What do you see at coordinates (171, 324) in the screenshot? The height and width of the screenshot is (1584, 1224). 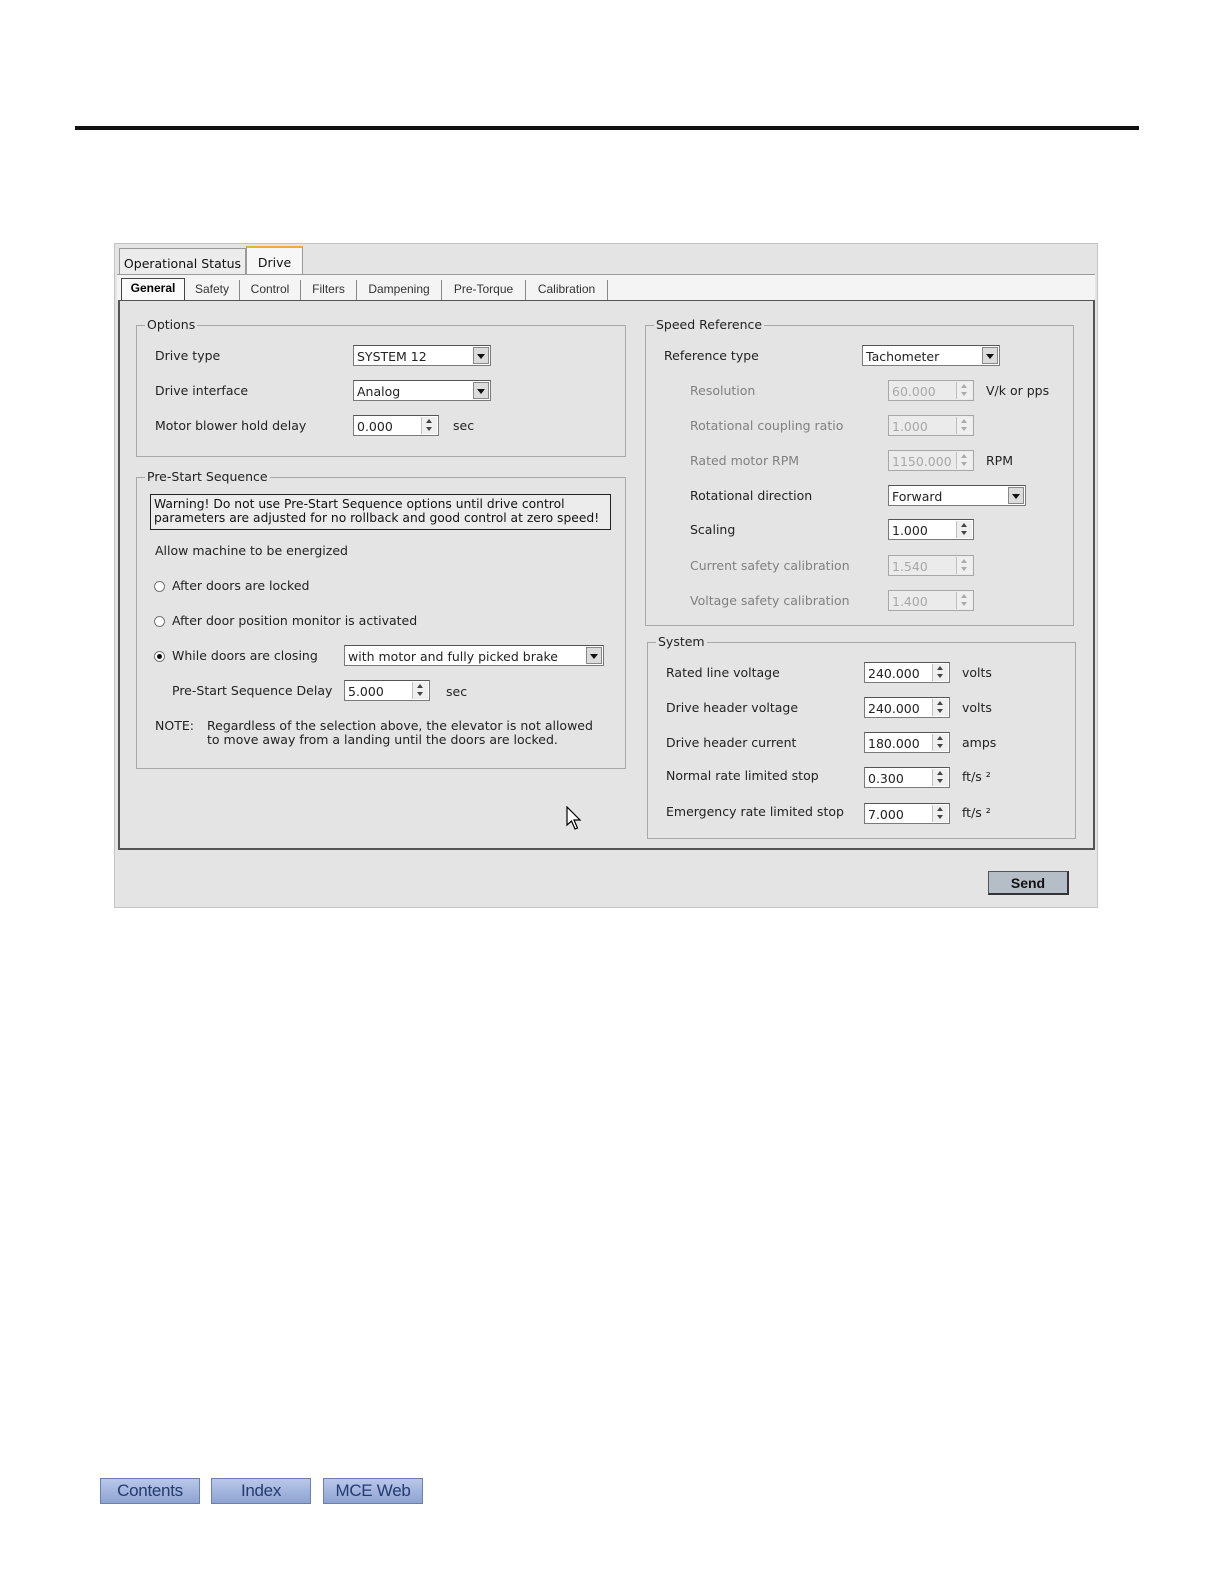 I see `options-title: Options` at bounding box center [171, 324].